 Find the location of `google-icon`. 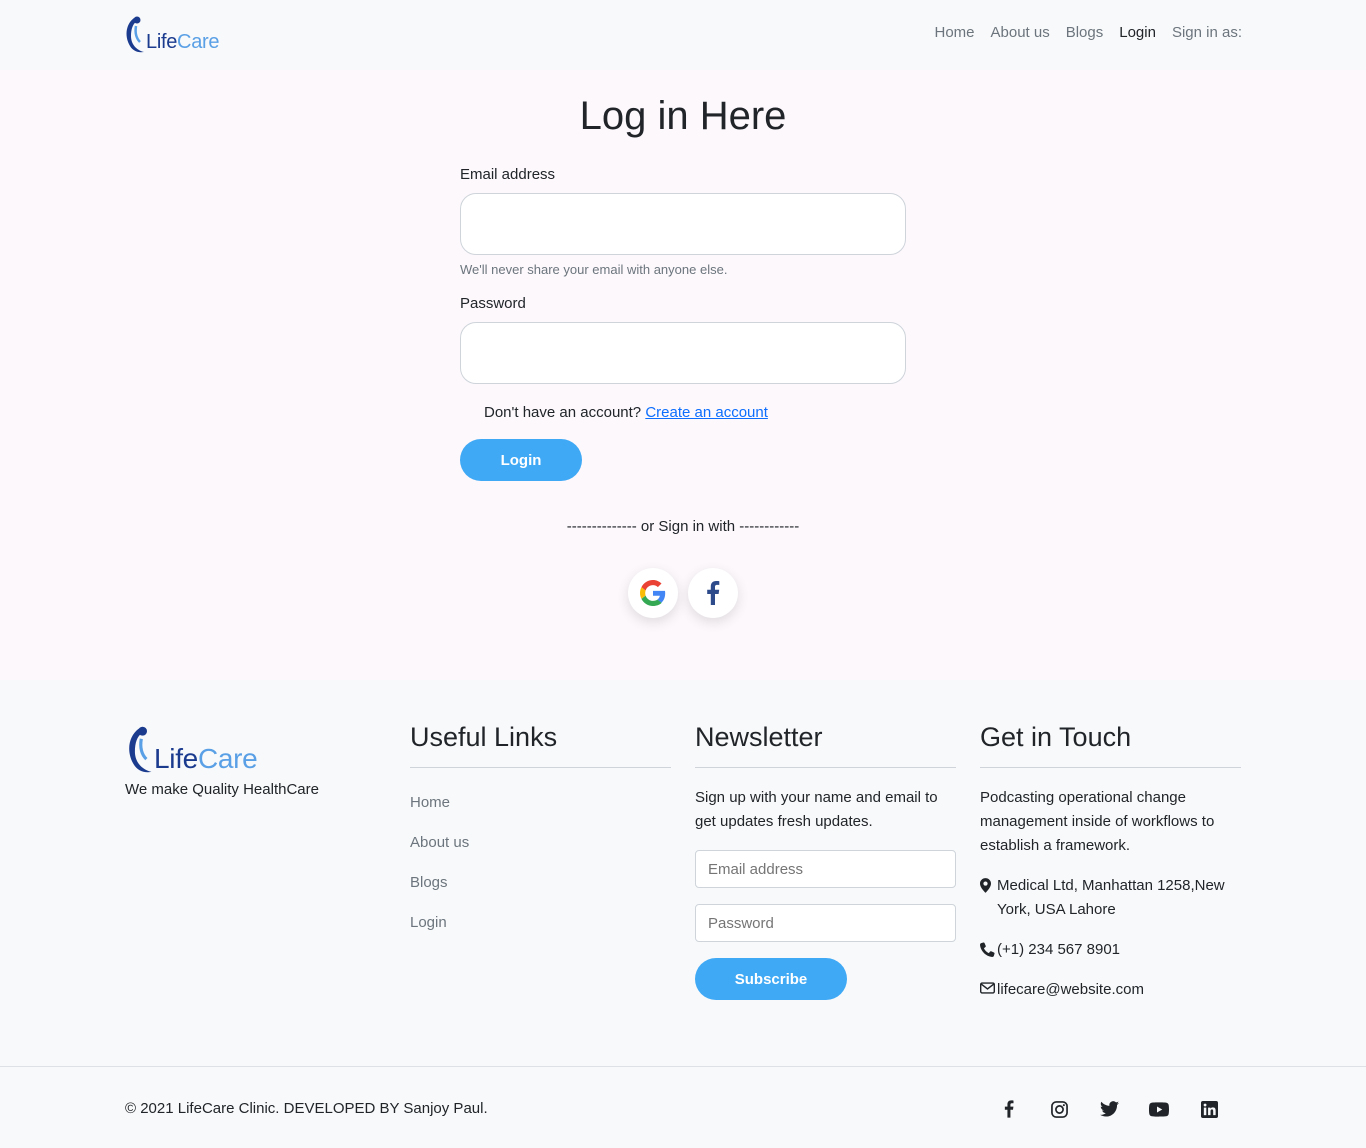

google-icon is located at coordinates (653, 593).